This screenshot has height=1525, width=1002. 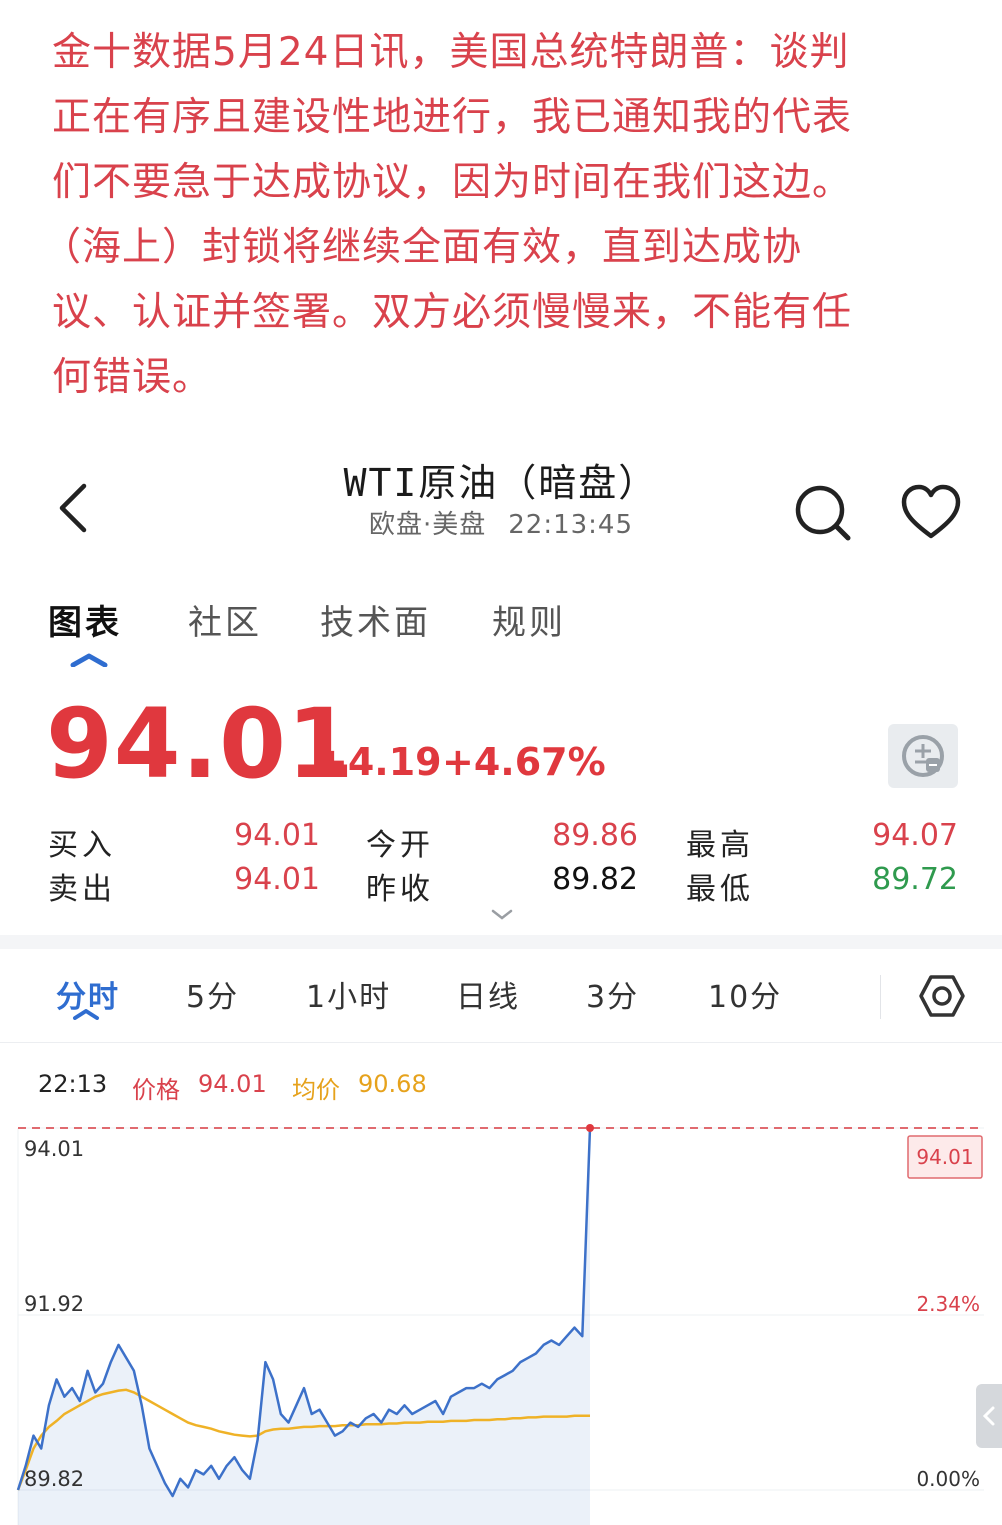 I want to click on calculator-button, so click(x=923, y=756).